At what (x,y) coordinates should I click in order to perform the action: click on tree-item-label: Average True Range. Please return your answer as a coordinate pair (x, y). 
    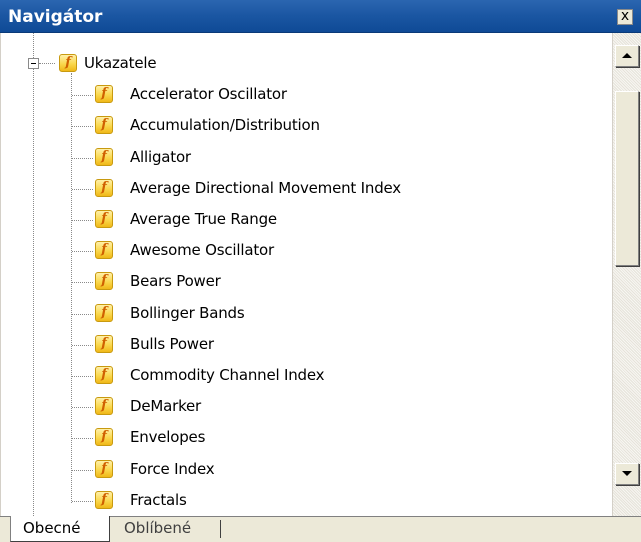
    Looking at the image, I should click on (203, 219).